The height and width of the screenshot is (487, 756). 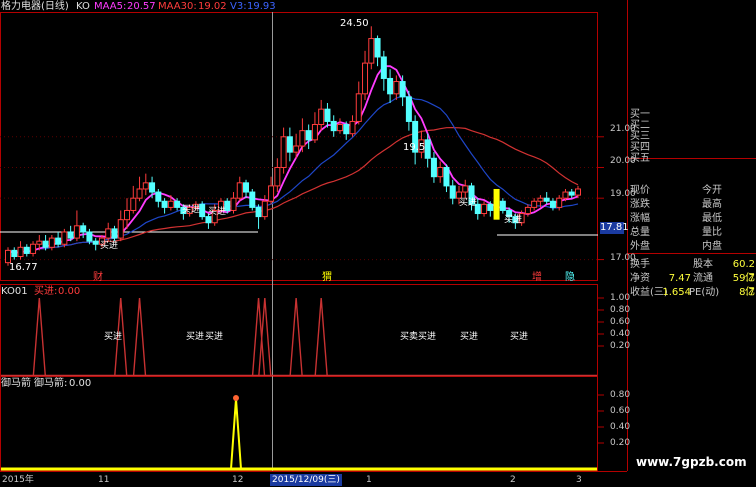 I want to click on event-zeng: 增, so click(x=537, y=277).